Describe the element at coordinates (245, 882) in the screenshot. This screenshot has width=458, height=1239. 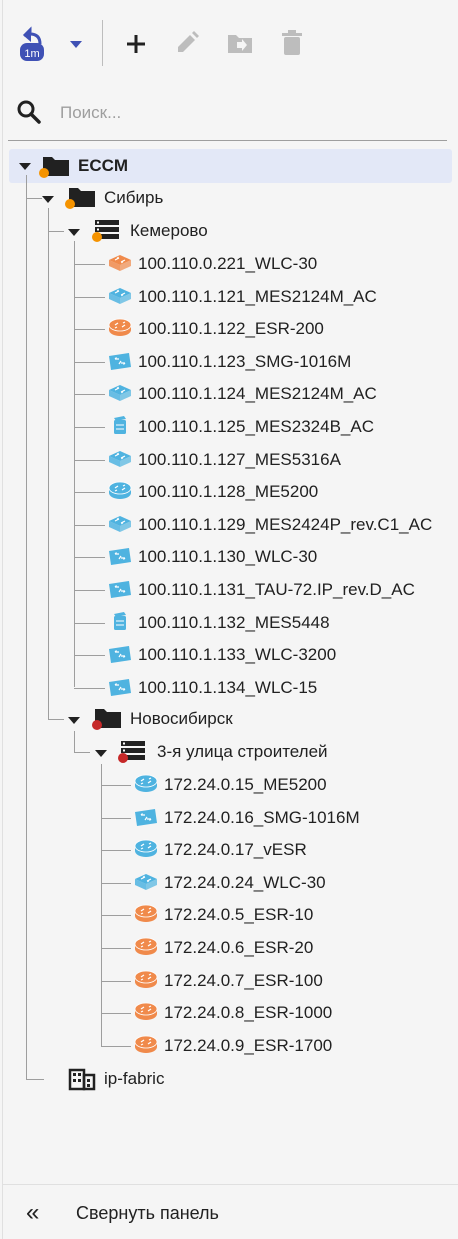
I see `tree-node-label: 172.24.0.24_WLC-30` at that location.